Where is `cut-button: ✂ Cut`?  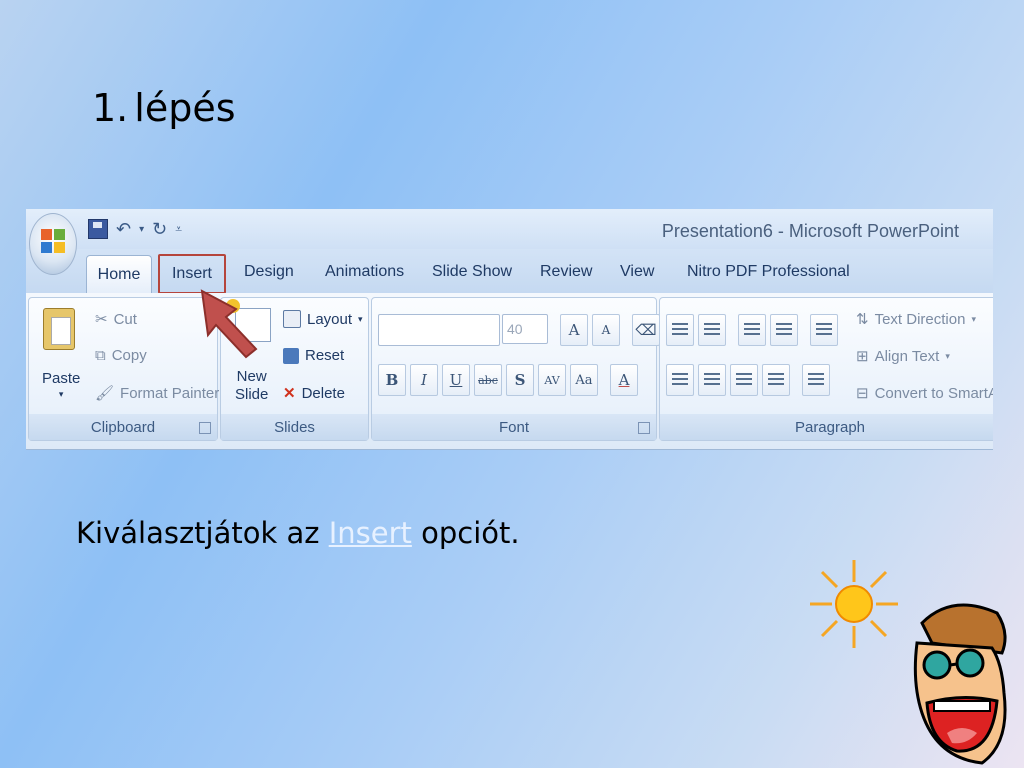 cut-button: ✂ Cut is located at coordinates (116, 319).